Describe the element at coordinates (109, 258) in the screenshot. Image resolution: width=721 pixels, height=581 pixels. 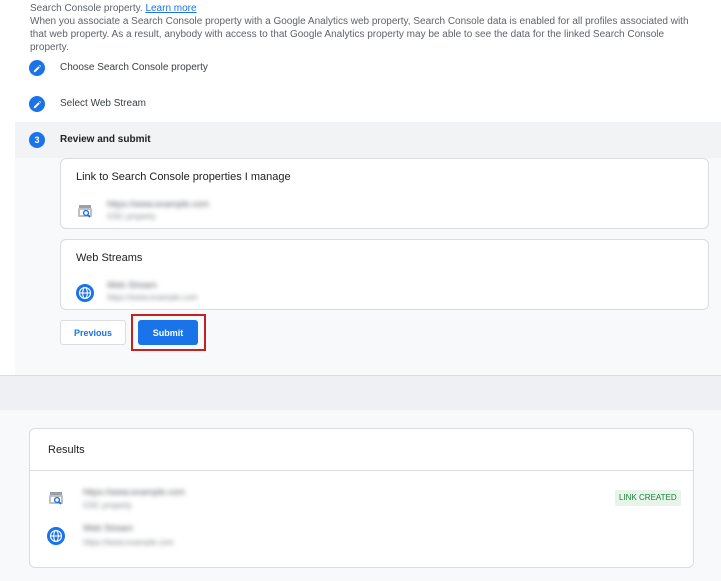
I see `card-title: Web Streams` at that location.